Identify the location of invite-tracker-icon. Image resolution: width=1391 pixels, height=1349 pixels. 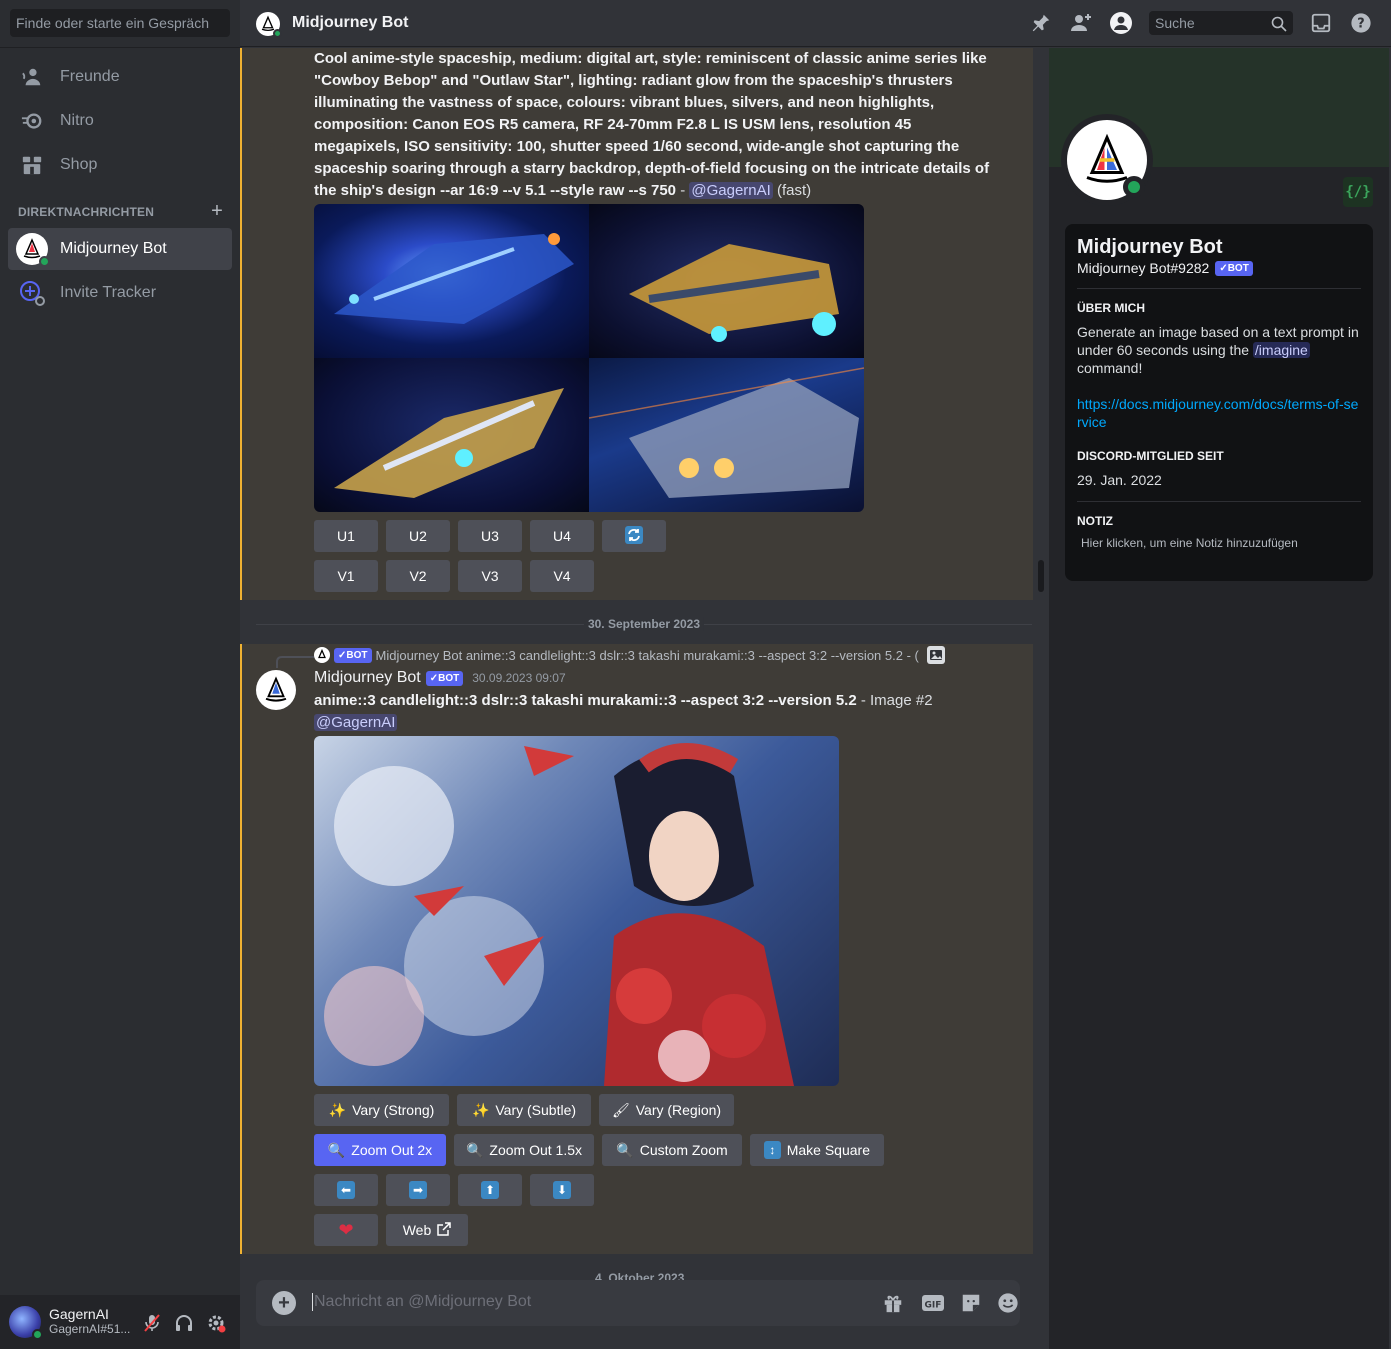
(32, 293).